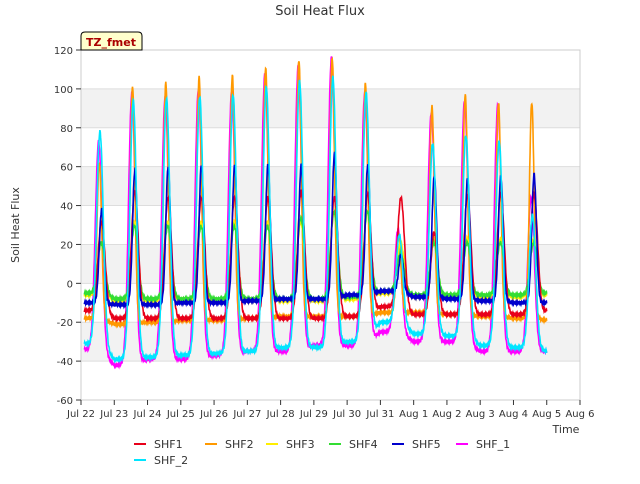 The height and width of the screenshot is (484, 640). Describe the element at coordinates (313, 414) in the screenshot. I see `x-tick-label: Jul 29` at that location.